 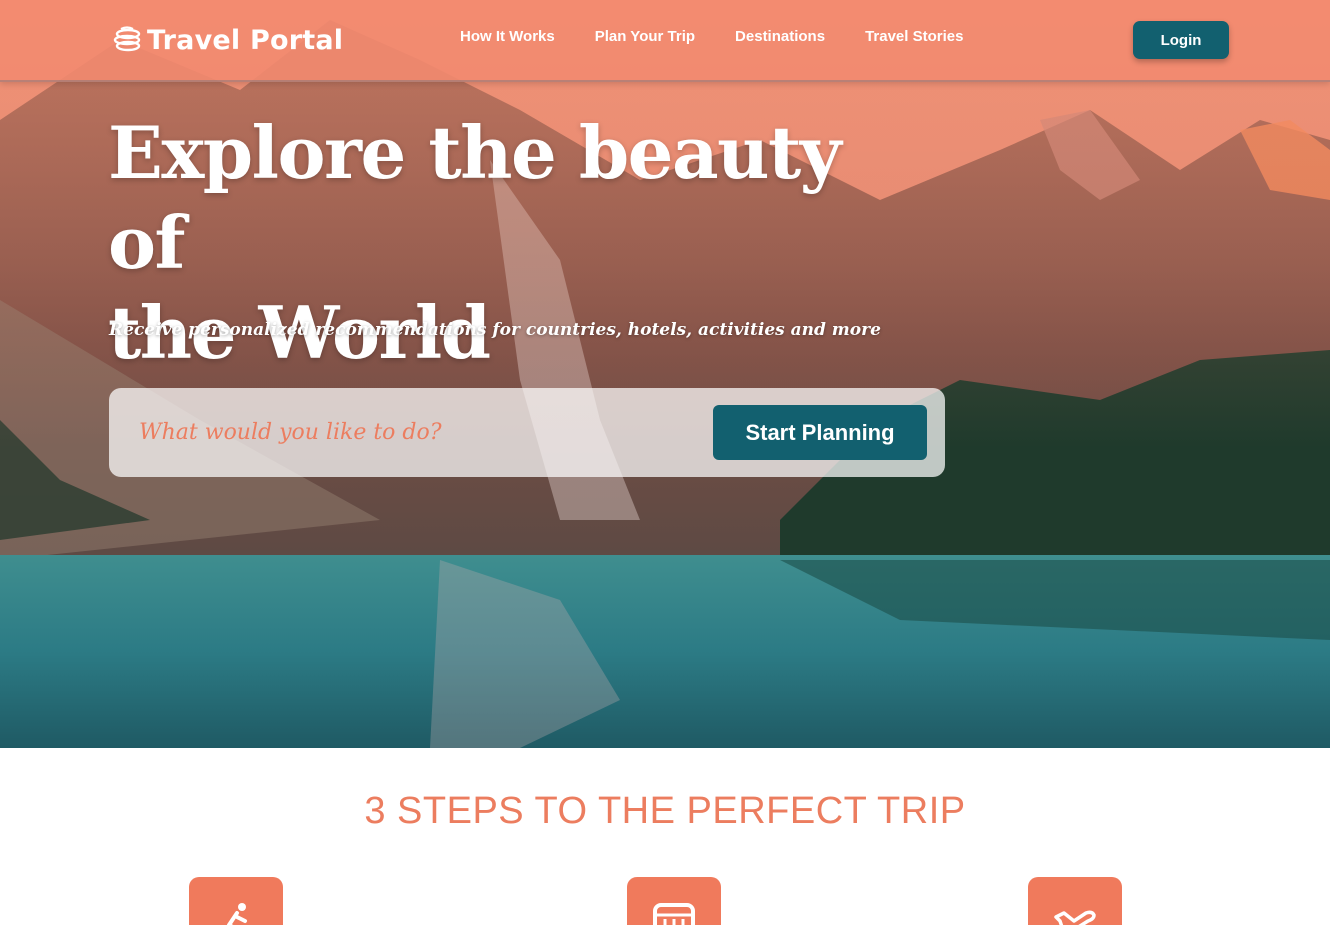 I want to click on nav-how-it-works: How It Works, so click(x=507, y=36).